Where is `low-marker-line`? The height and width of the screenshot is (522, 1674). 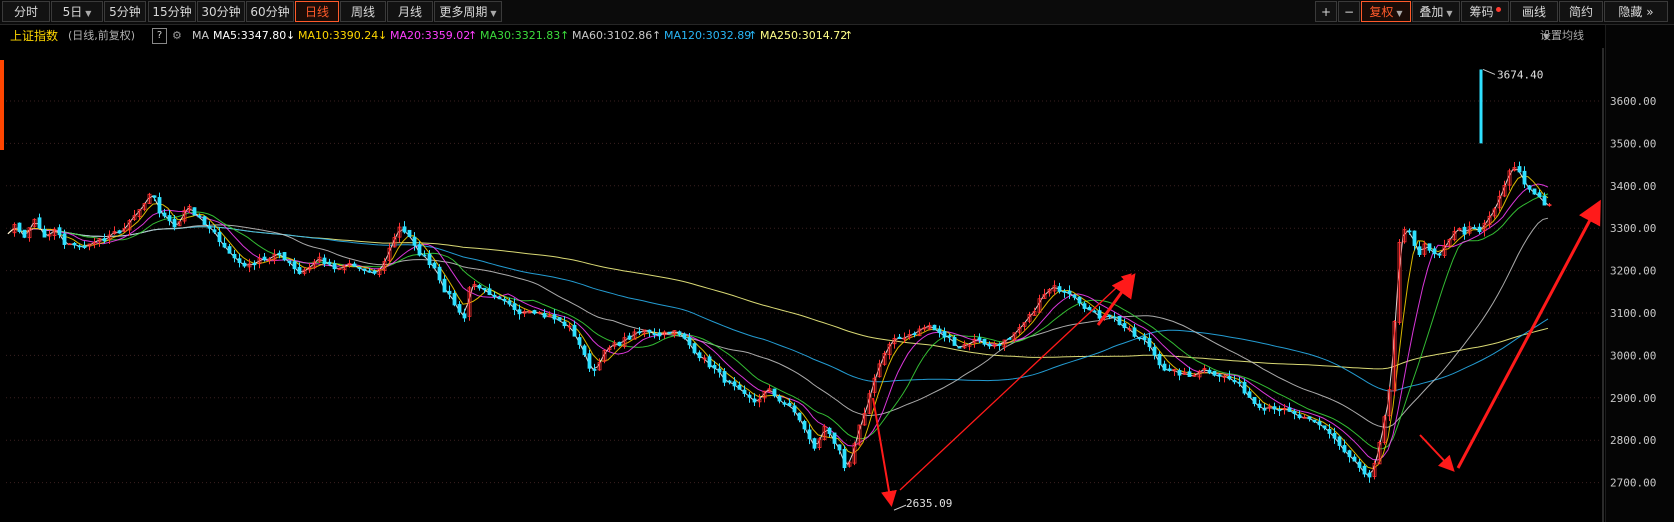 low-marker-line is located at coordinates (900, 507).